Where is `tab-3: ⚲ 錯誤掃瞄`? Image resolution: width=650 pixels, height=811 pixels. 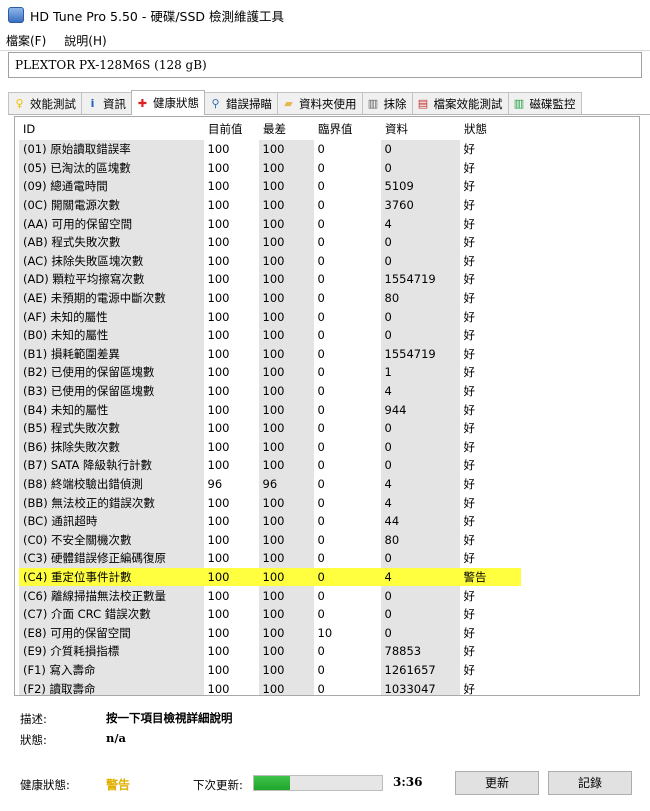
tab-3: ⚲ 錯誤掃瞄 is located at coordinates (241, 103).